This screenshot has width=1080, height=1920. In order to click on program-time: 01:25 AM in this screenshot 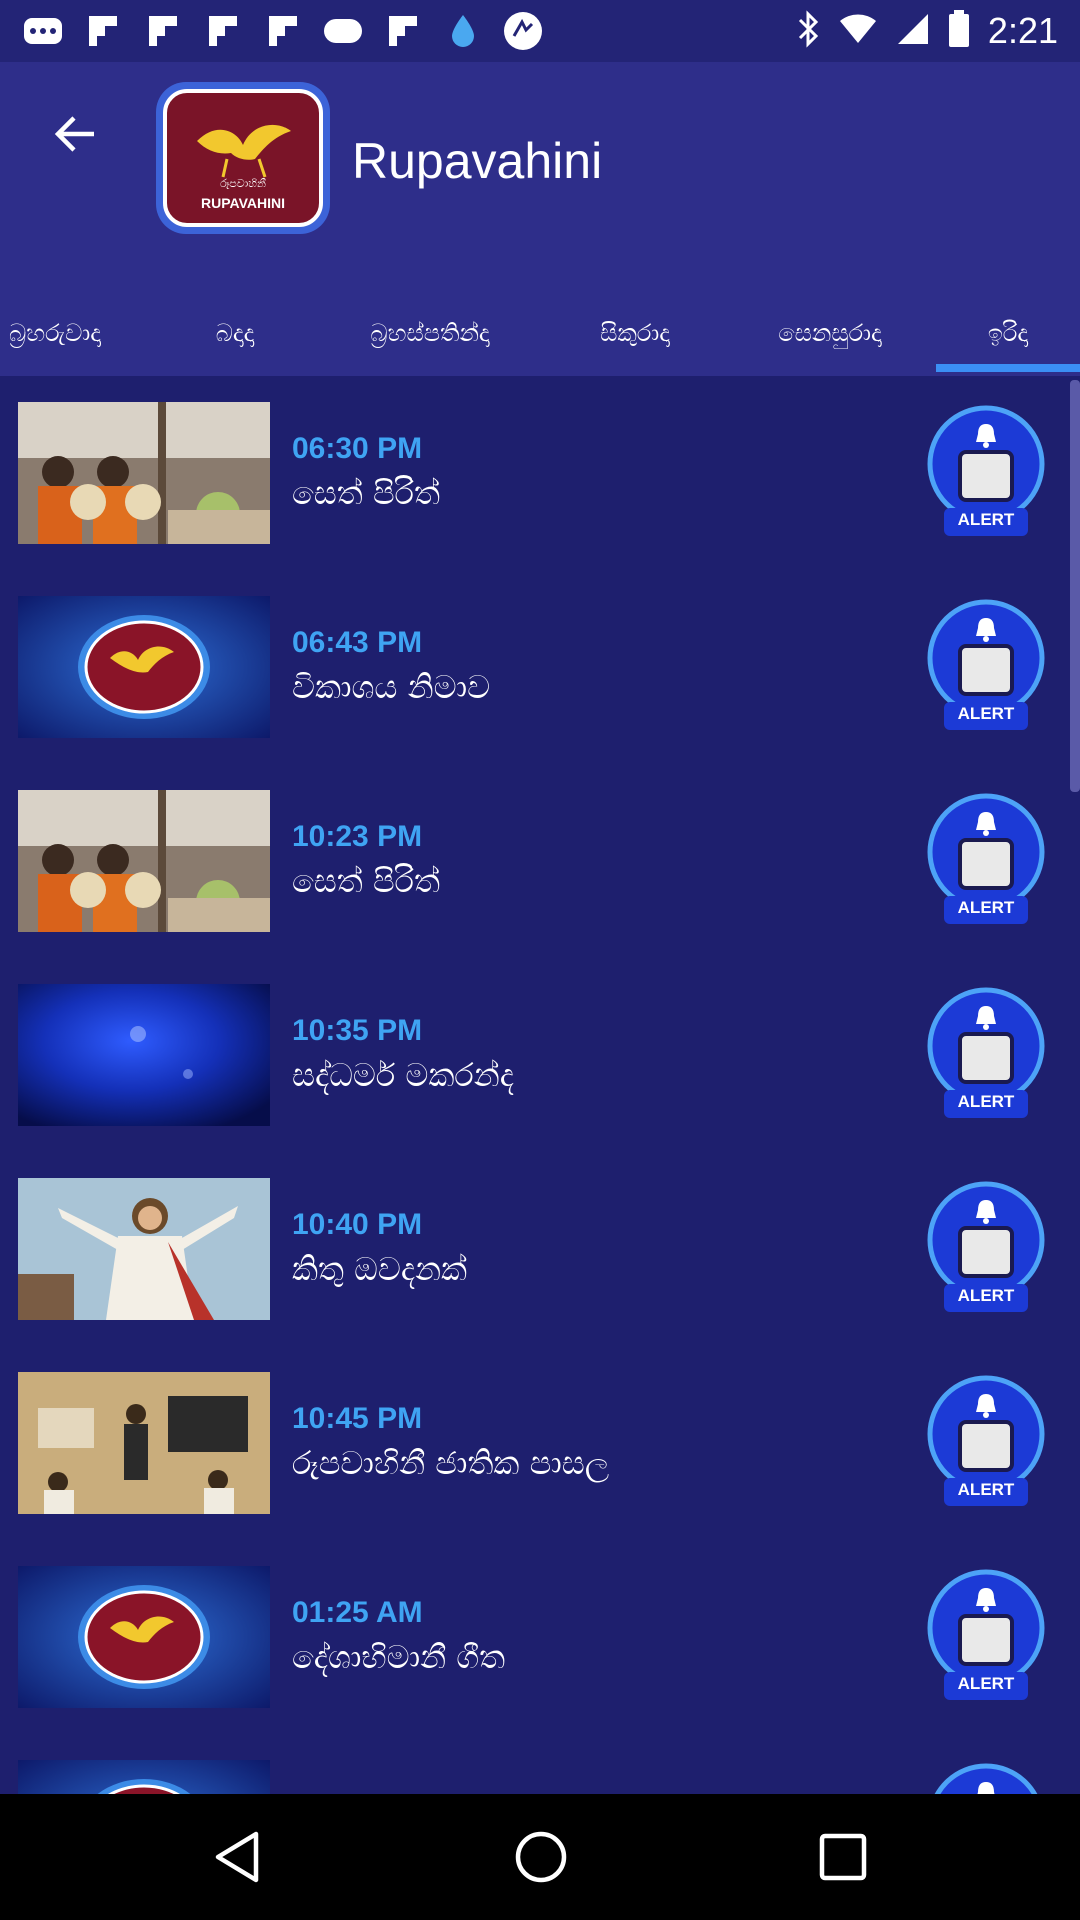, I will do `click(357, 1612)`.